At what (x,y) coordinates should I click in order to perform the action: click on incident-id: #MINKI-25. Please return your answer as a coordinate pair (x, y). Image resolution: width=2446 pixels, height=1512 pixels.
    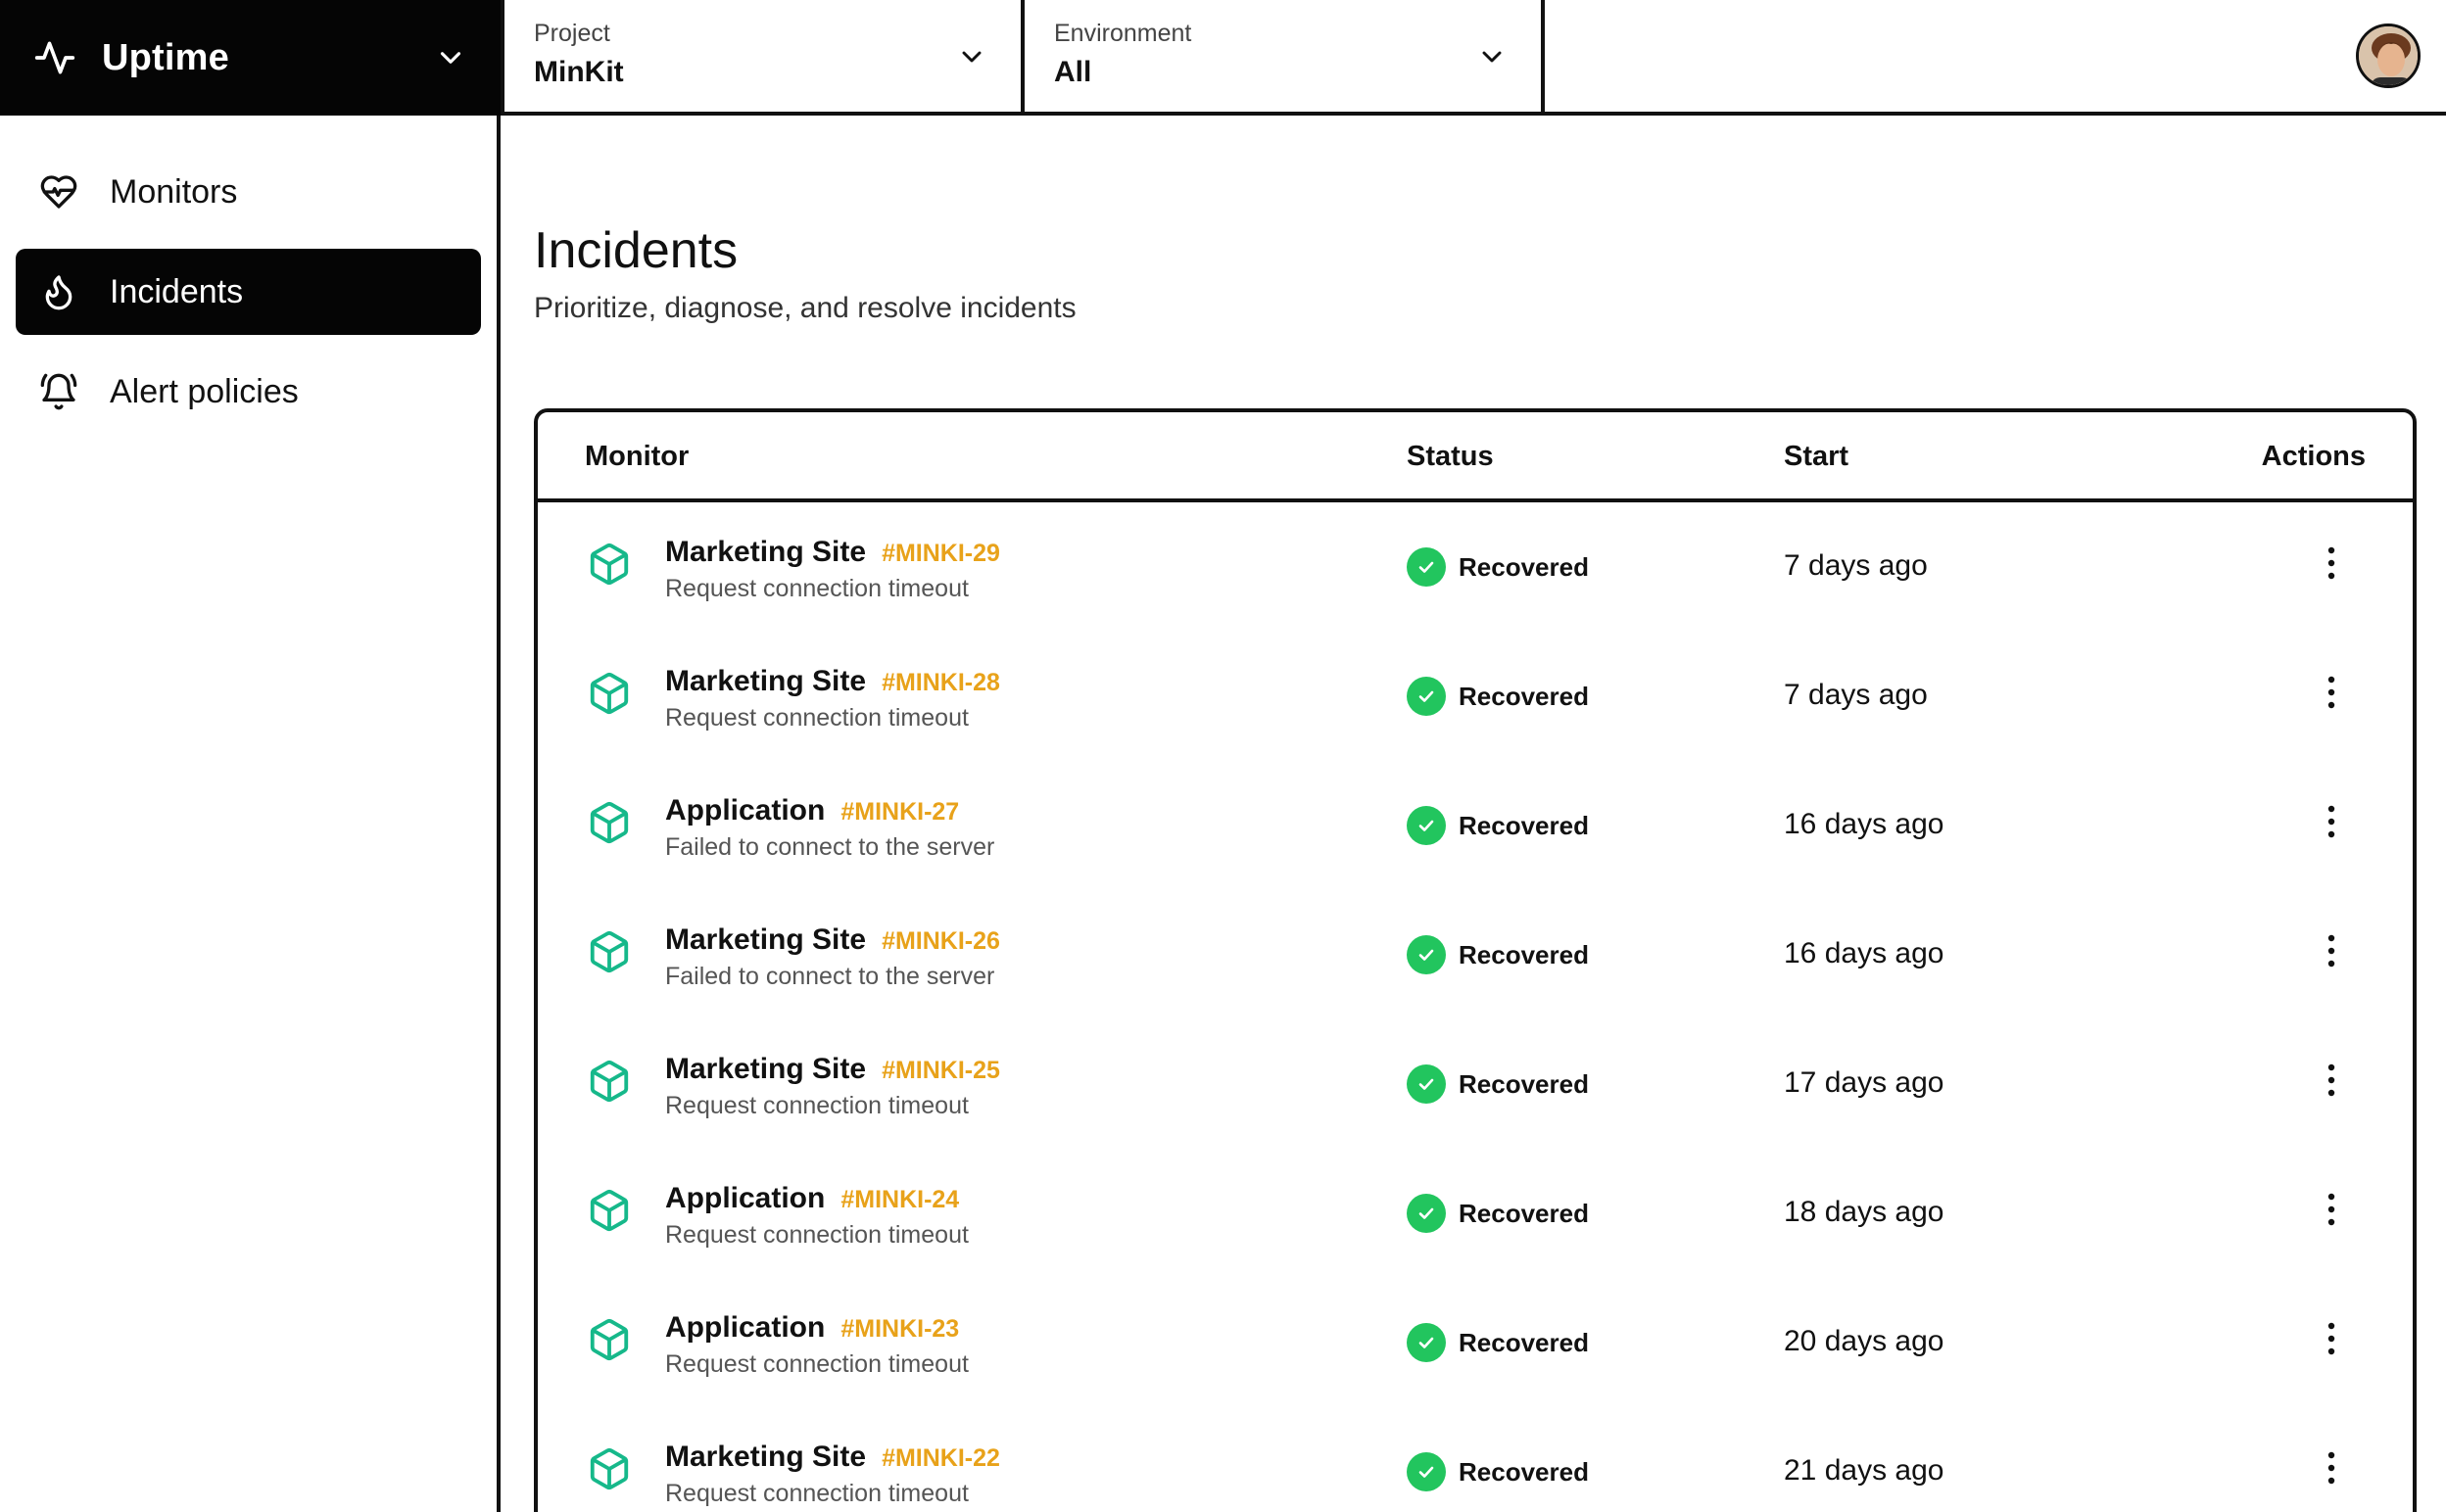
    Looking at the image, I should click on (941, 1070).